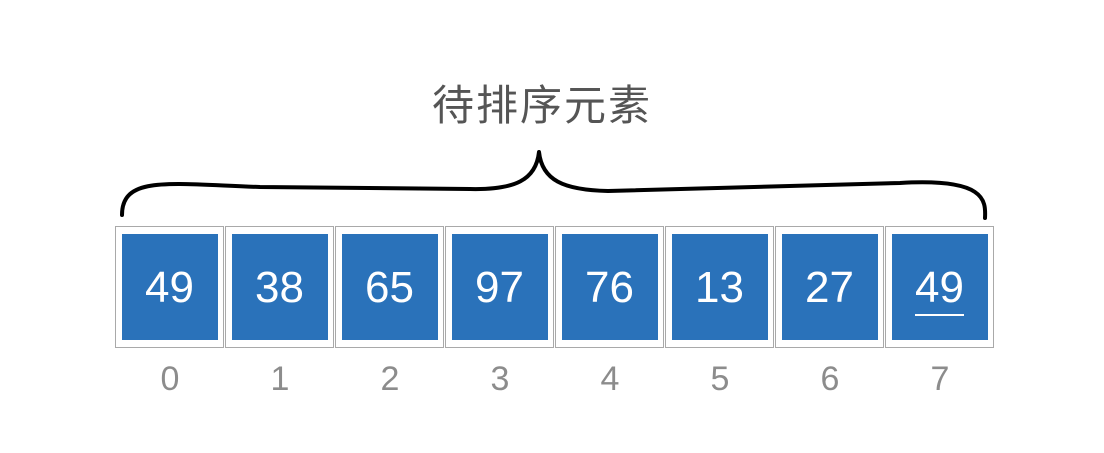  I want to click on array-element-box: 27, so click(829, 287).